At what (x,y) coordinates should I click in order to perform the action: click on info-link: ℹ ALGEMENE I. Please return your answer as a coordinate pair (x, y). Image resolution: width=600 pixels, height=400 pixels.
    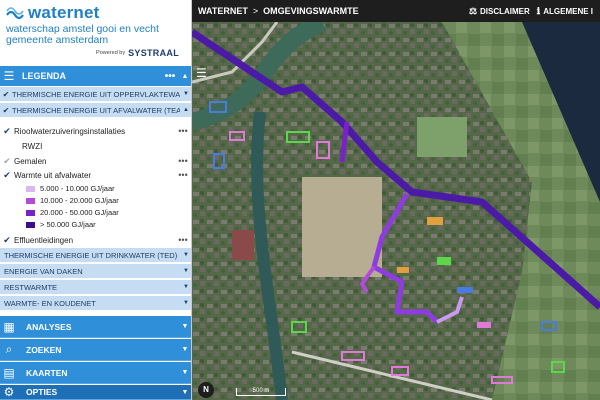
    Looking at the image, I should click on (565, 11).